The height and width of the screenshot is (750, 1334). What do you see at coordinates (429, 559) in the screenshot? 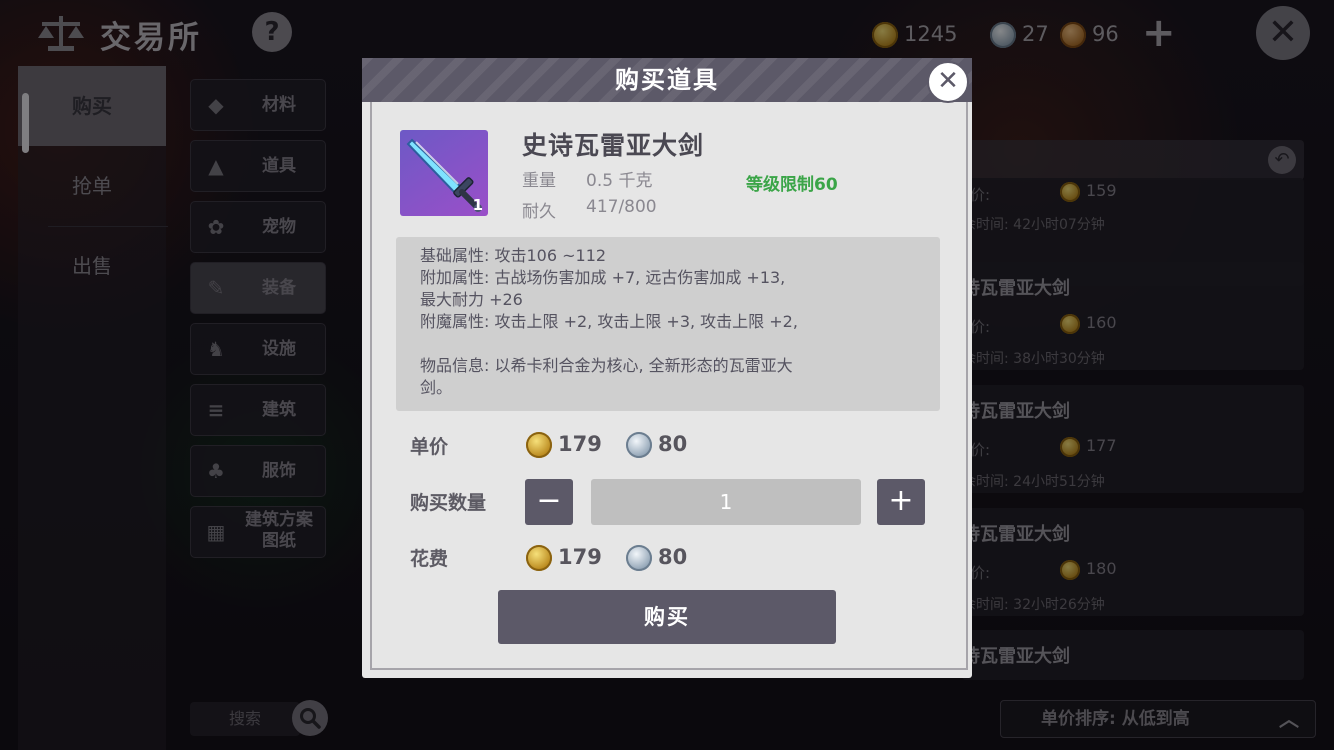
I see `cost-label: 花费` at bounding box center [429, 559].